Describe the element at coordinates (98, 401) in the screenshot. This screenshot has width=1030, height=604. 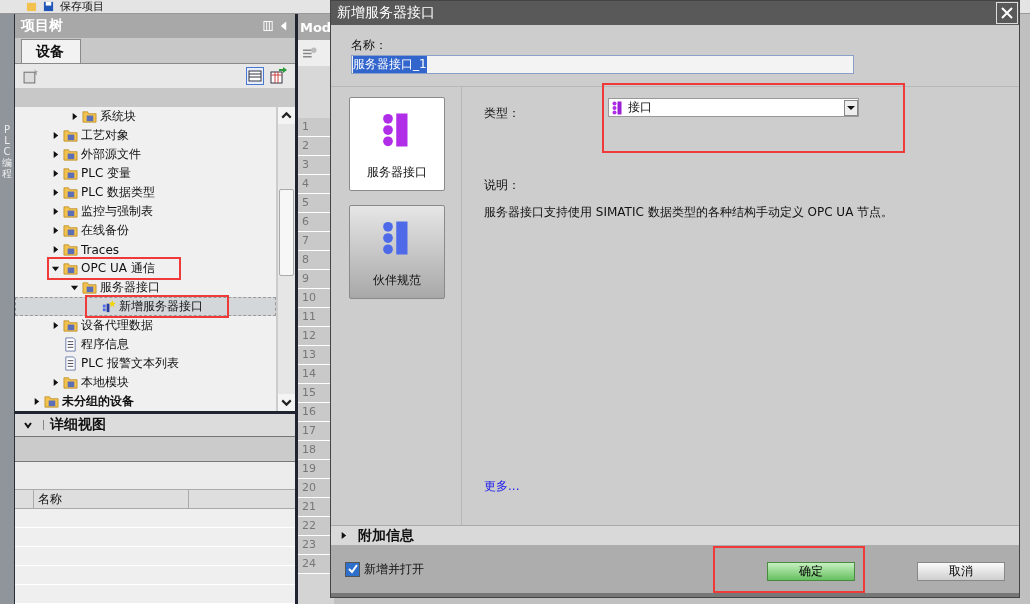
I see `tree-item-label: 未分组的设备` at that location.